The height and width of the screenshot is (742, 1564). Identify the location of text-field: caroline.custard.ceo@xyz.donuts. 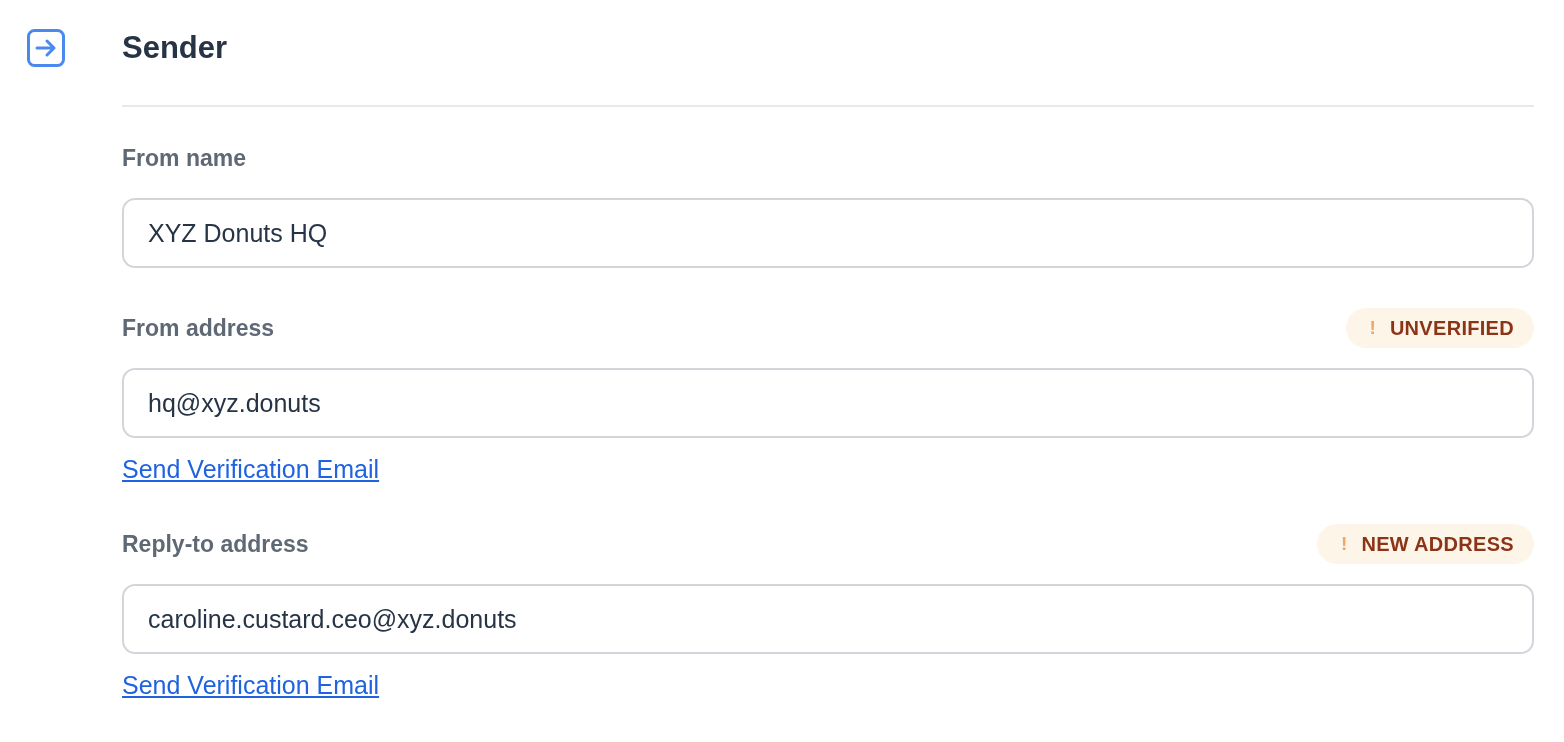
(828, 619).